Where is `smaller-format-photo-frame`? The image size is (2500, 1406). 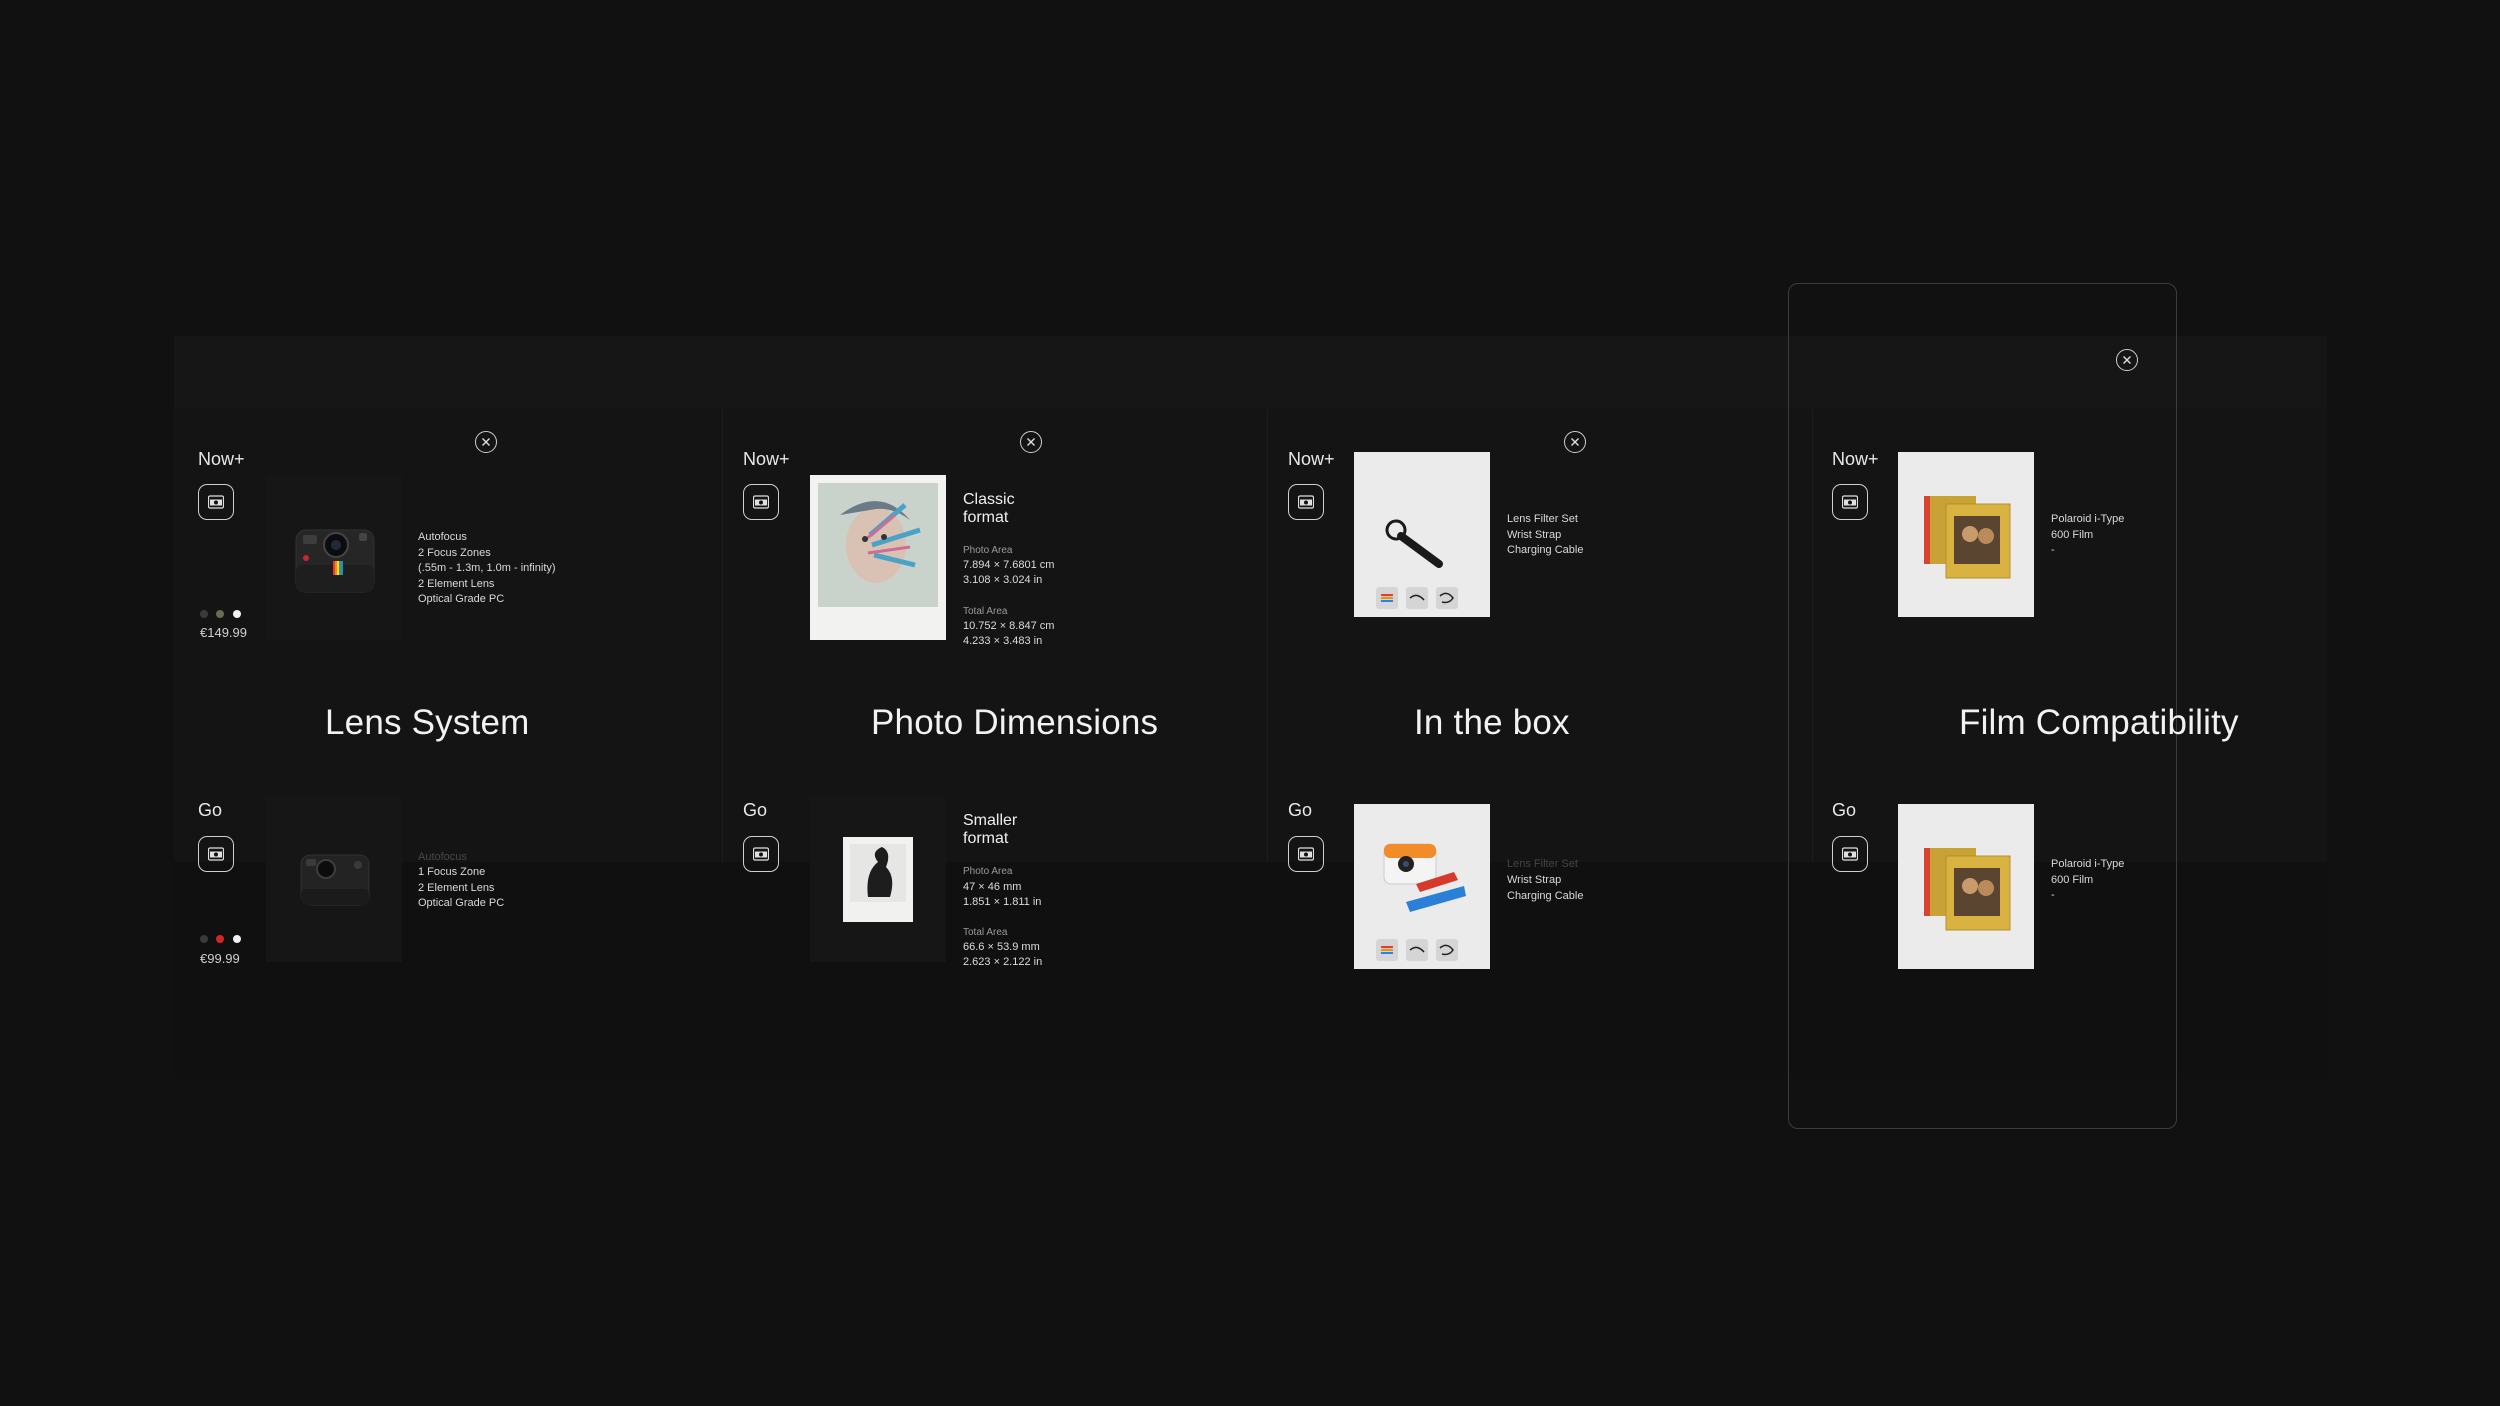
smaller-format-photo-frame is located at coordinates (878, 879).